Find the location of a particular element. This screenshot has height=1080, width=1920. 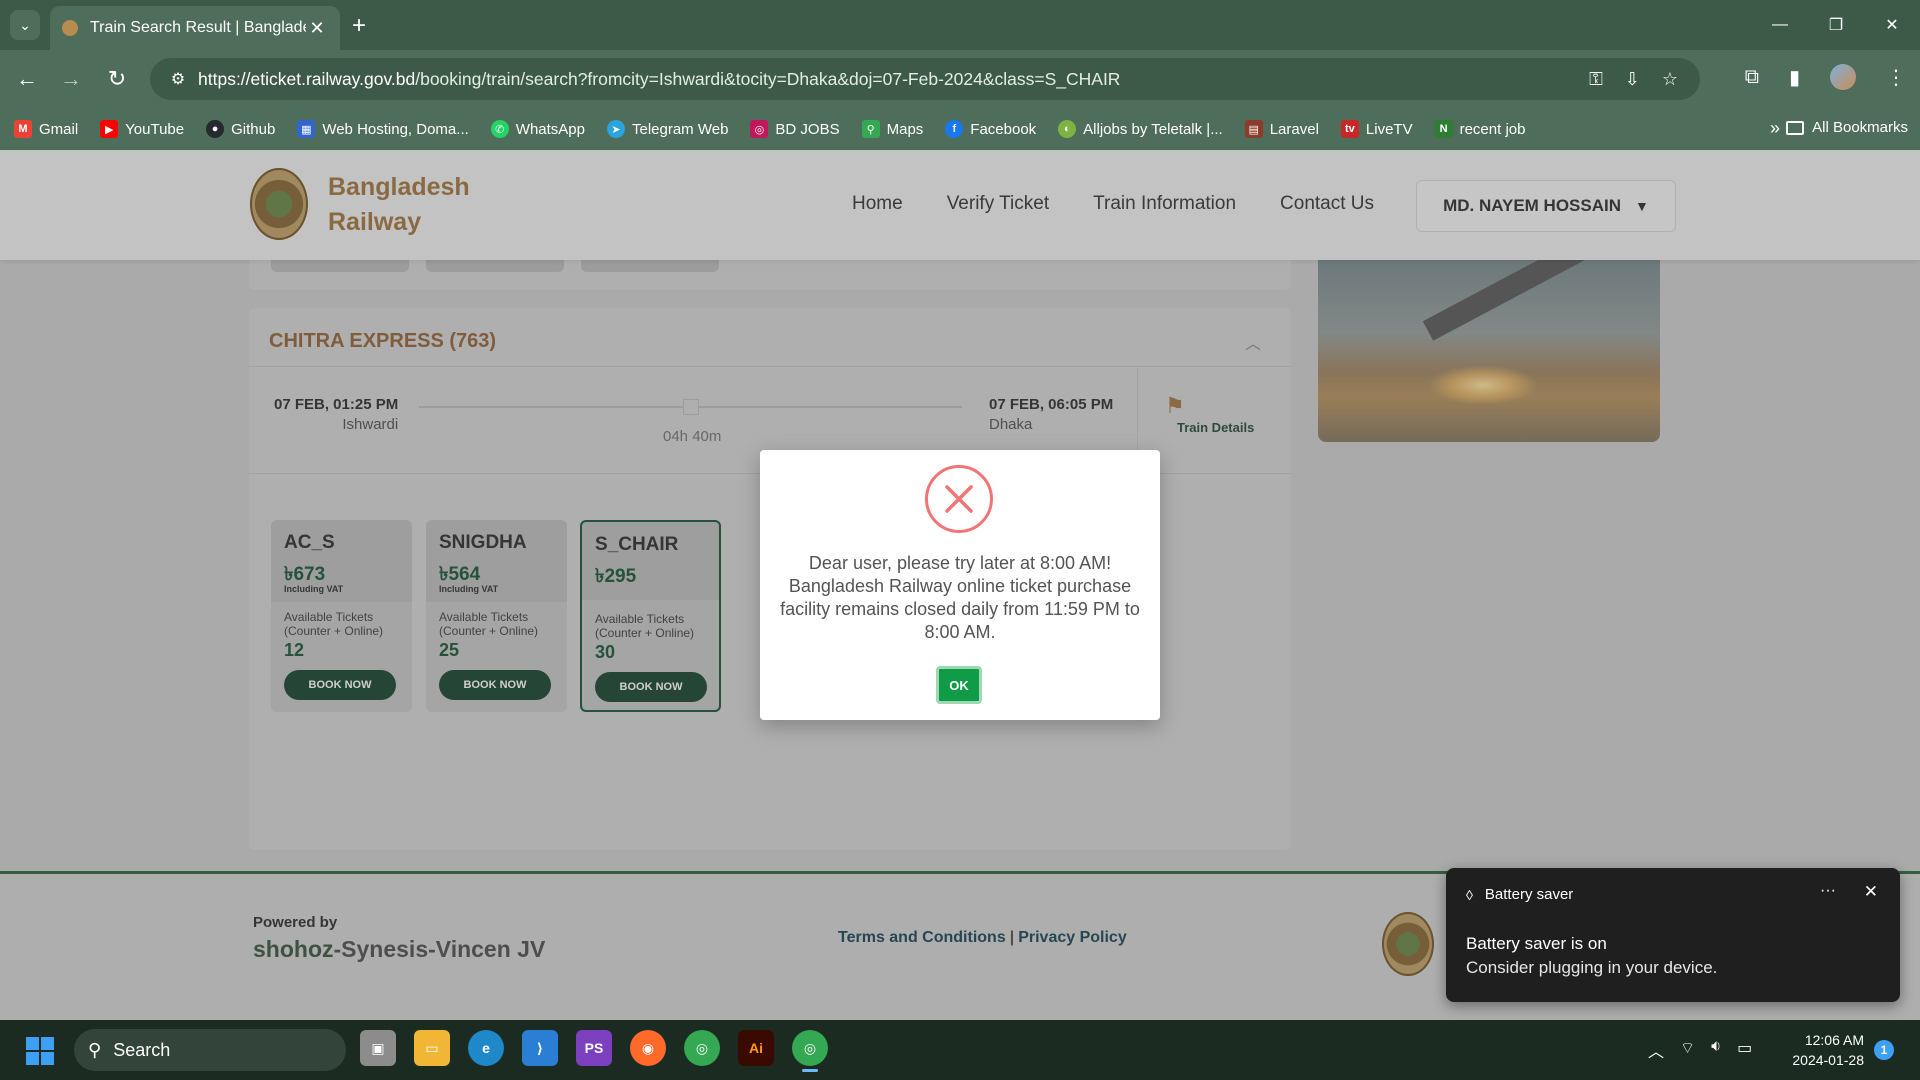

browser-tab: Train Search Result | Bangladesh ✕ is located at coordinates (195, 28).